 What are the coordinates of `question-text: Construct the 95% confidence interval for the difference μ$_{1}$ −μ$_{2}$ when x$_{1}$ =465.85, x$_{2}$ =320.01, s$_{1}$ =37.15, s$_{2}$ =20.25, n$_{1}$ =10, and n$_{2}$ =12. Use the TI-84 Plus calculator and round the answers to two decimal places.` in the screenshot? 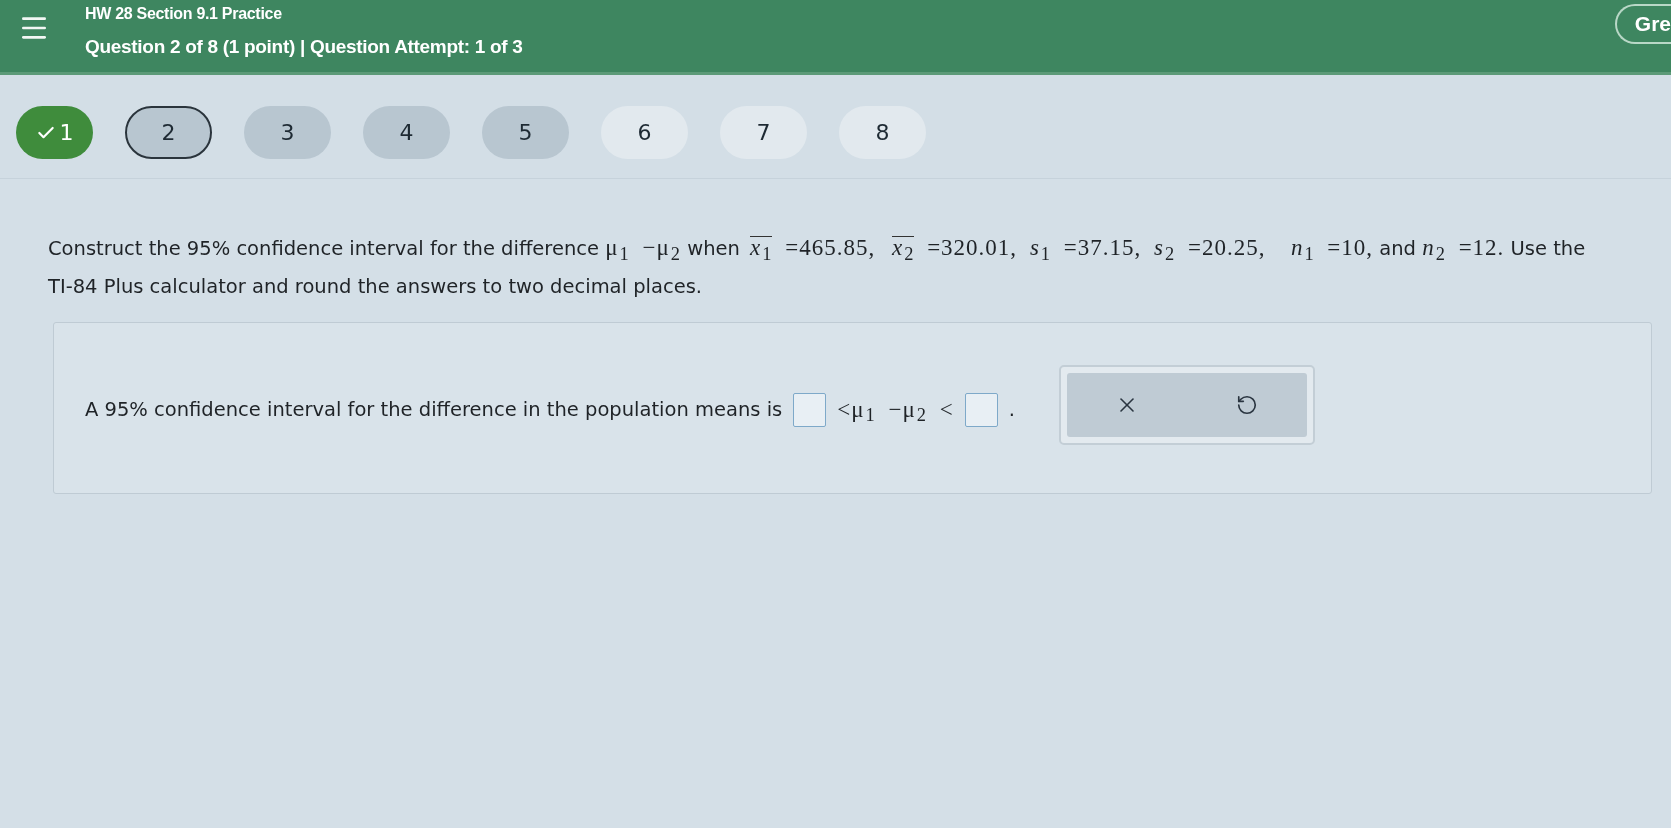 It's located at (817, 267).